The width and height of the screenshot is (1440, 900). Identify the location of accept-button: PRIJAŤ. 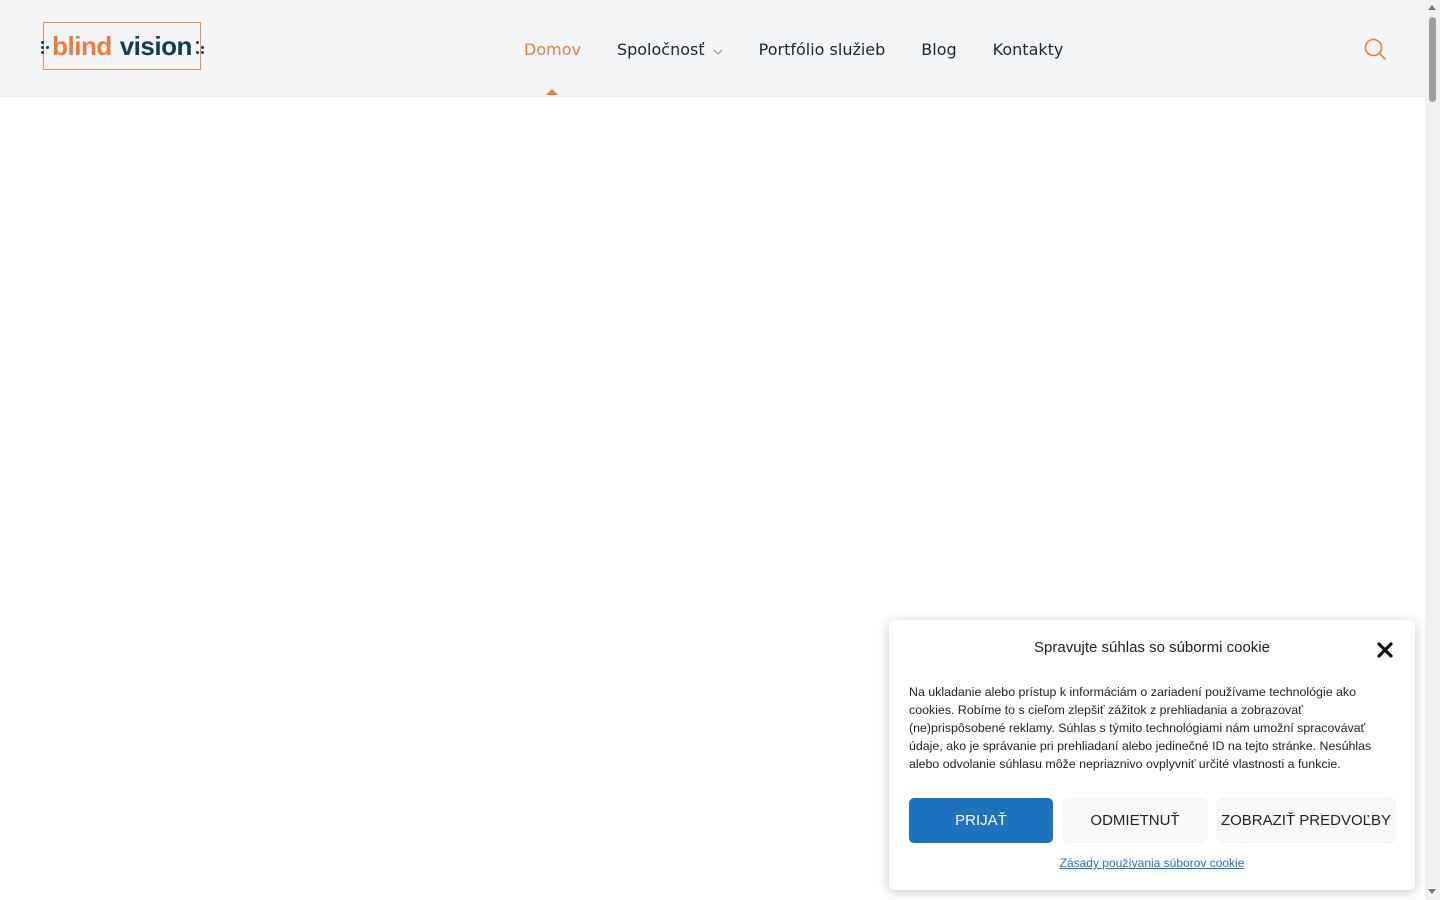
(981, 820).